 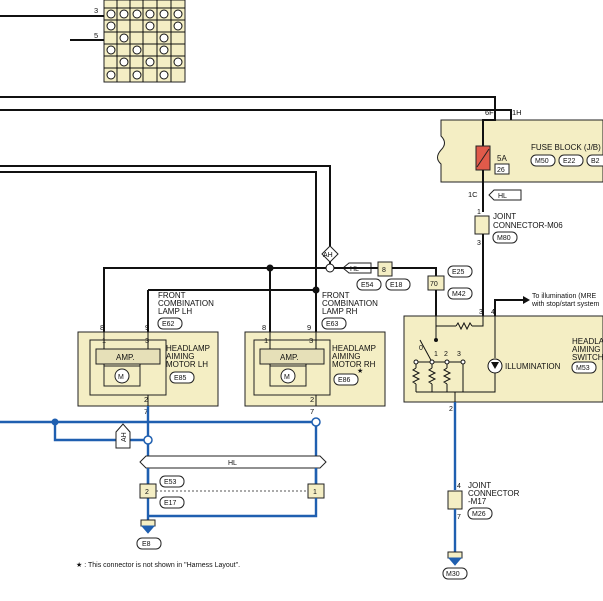 What do you see at coordinates (180, 378) in the screenshot?
I see `motor-lh-code: E85` at bounding box center [180, 378].